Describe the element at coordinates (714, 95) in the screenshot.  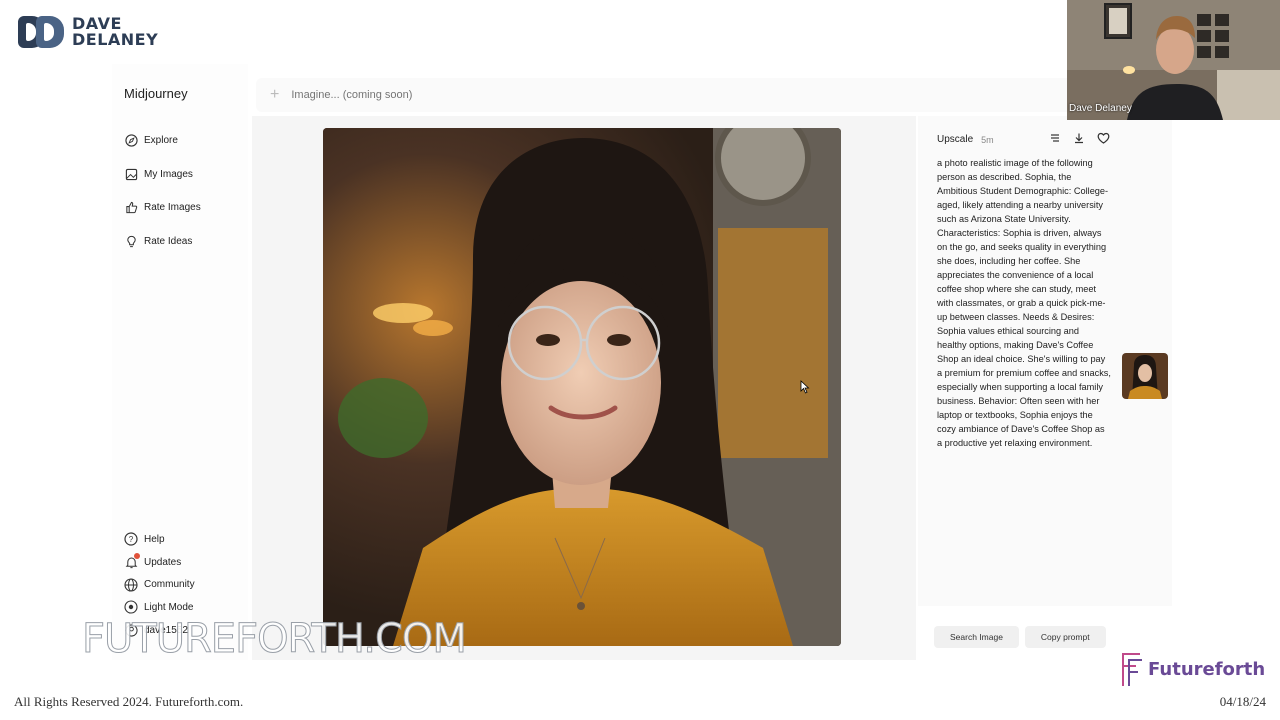
I see `imagine-bar: +` at that location.